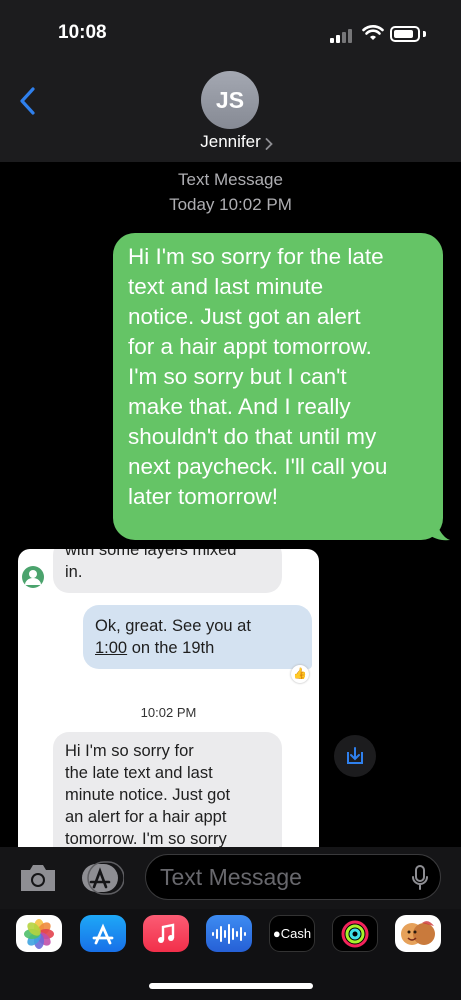 The image size is (461, 1000). Describe the element at coordinates (167, 571) in the screenshot. I see `received-message-bubble: with some layers mixed in.` at that location.